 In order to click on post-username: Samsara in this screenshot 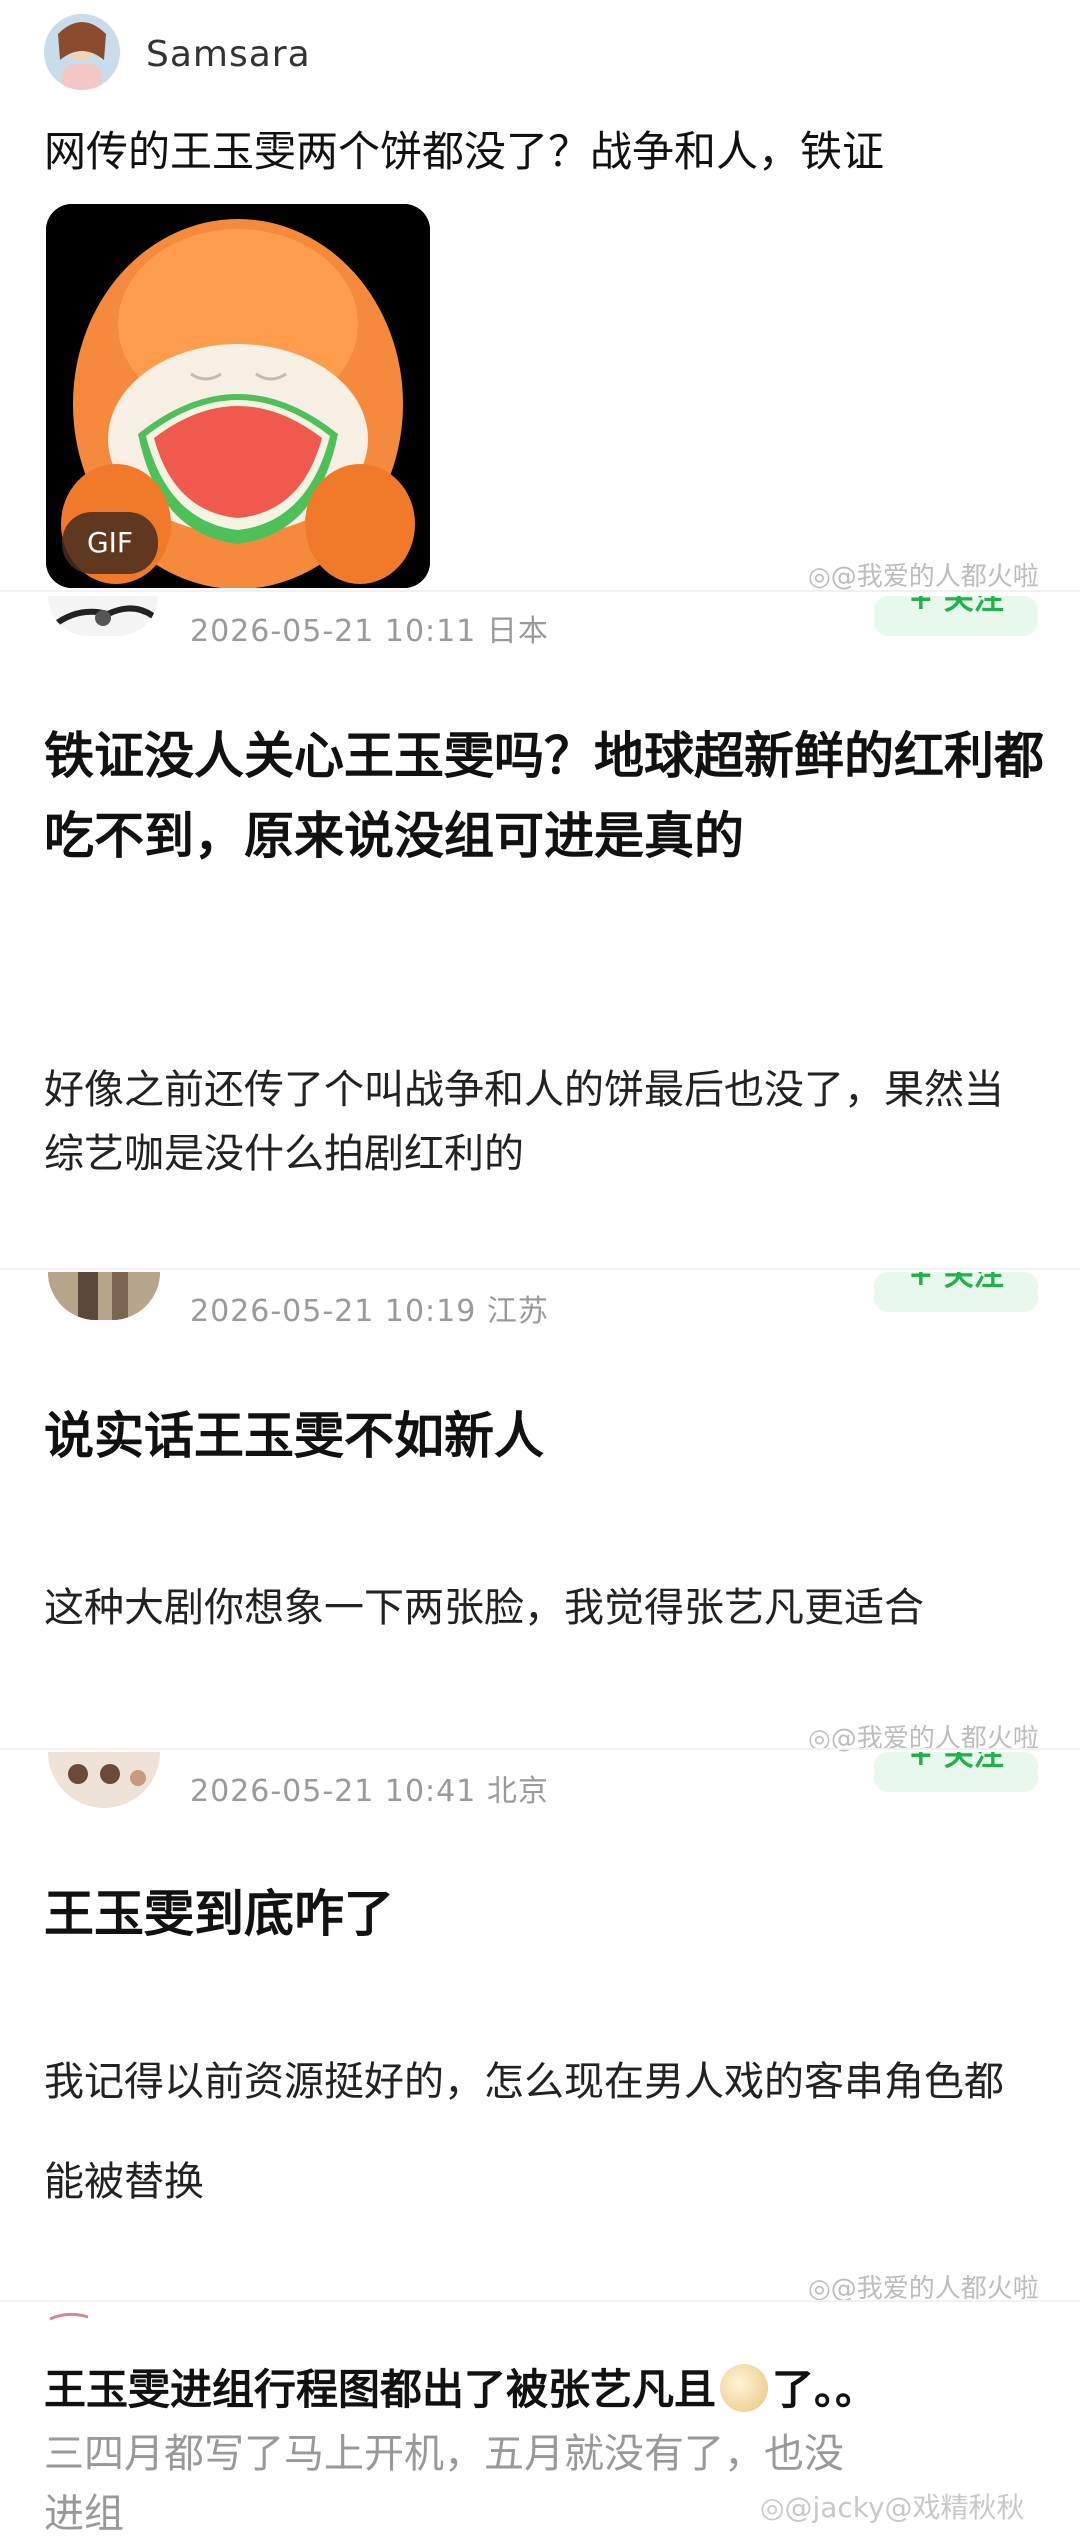, I will do `click(228, 54)`.